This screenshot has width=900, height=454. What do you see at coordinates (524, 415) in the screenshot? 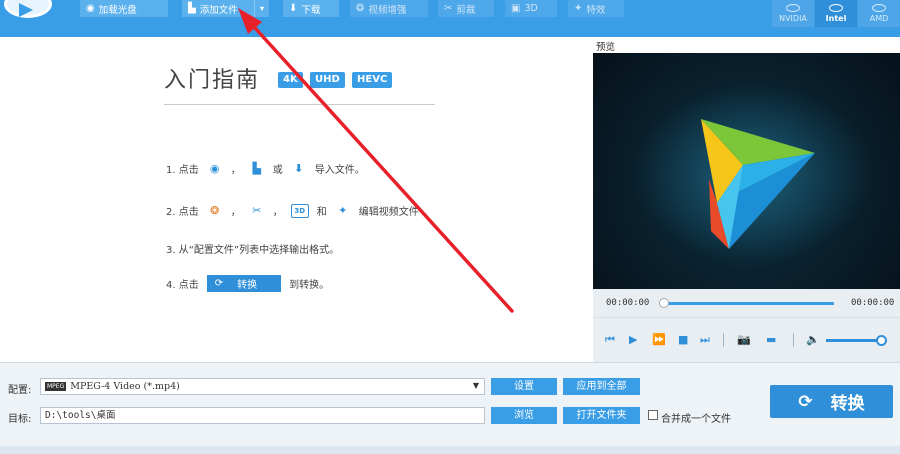
I see `browse-button: 浏览` at bounding box center [524, 415].